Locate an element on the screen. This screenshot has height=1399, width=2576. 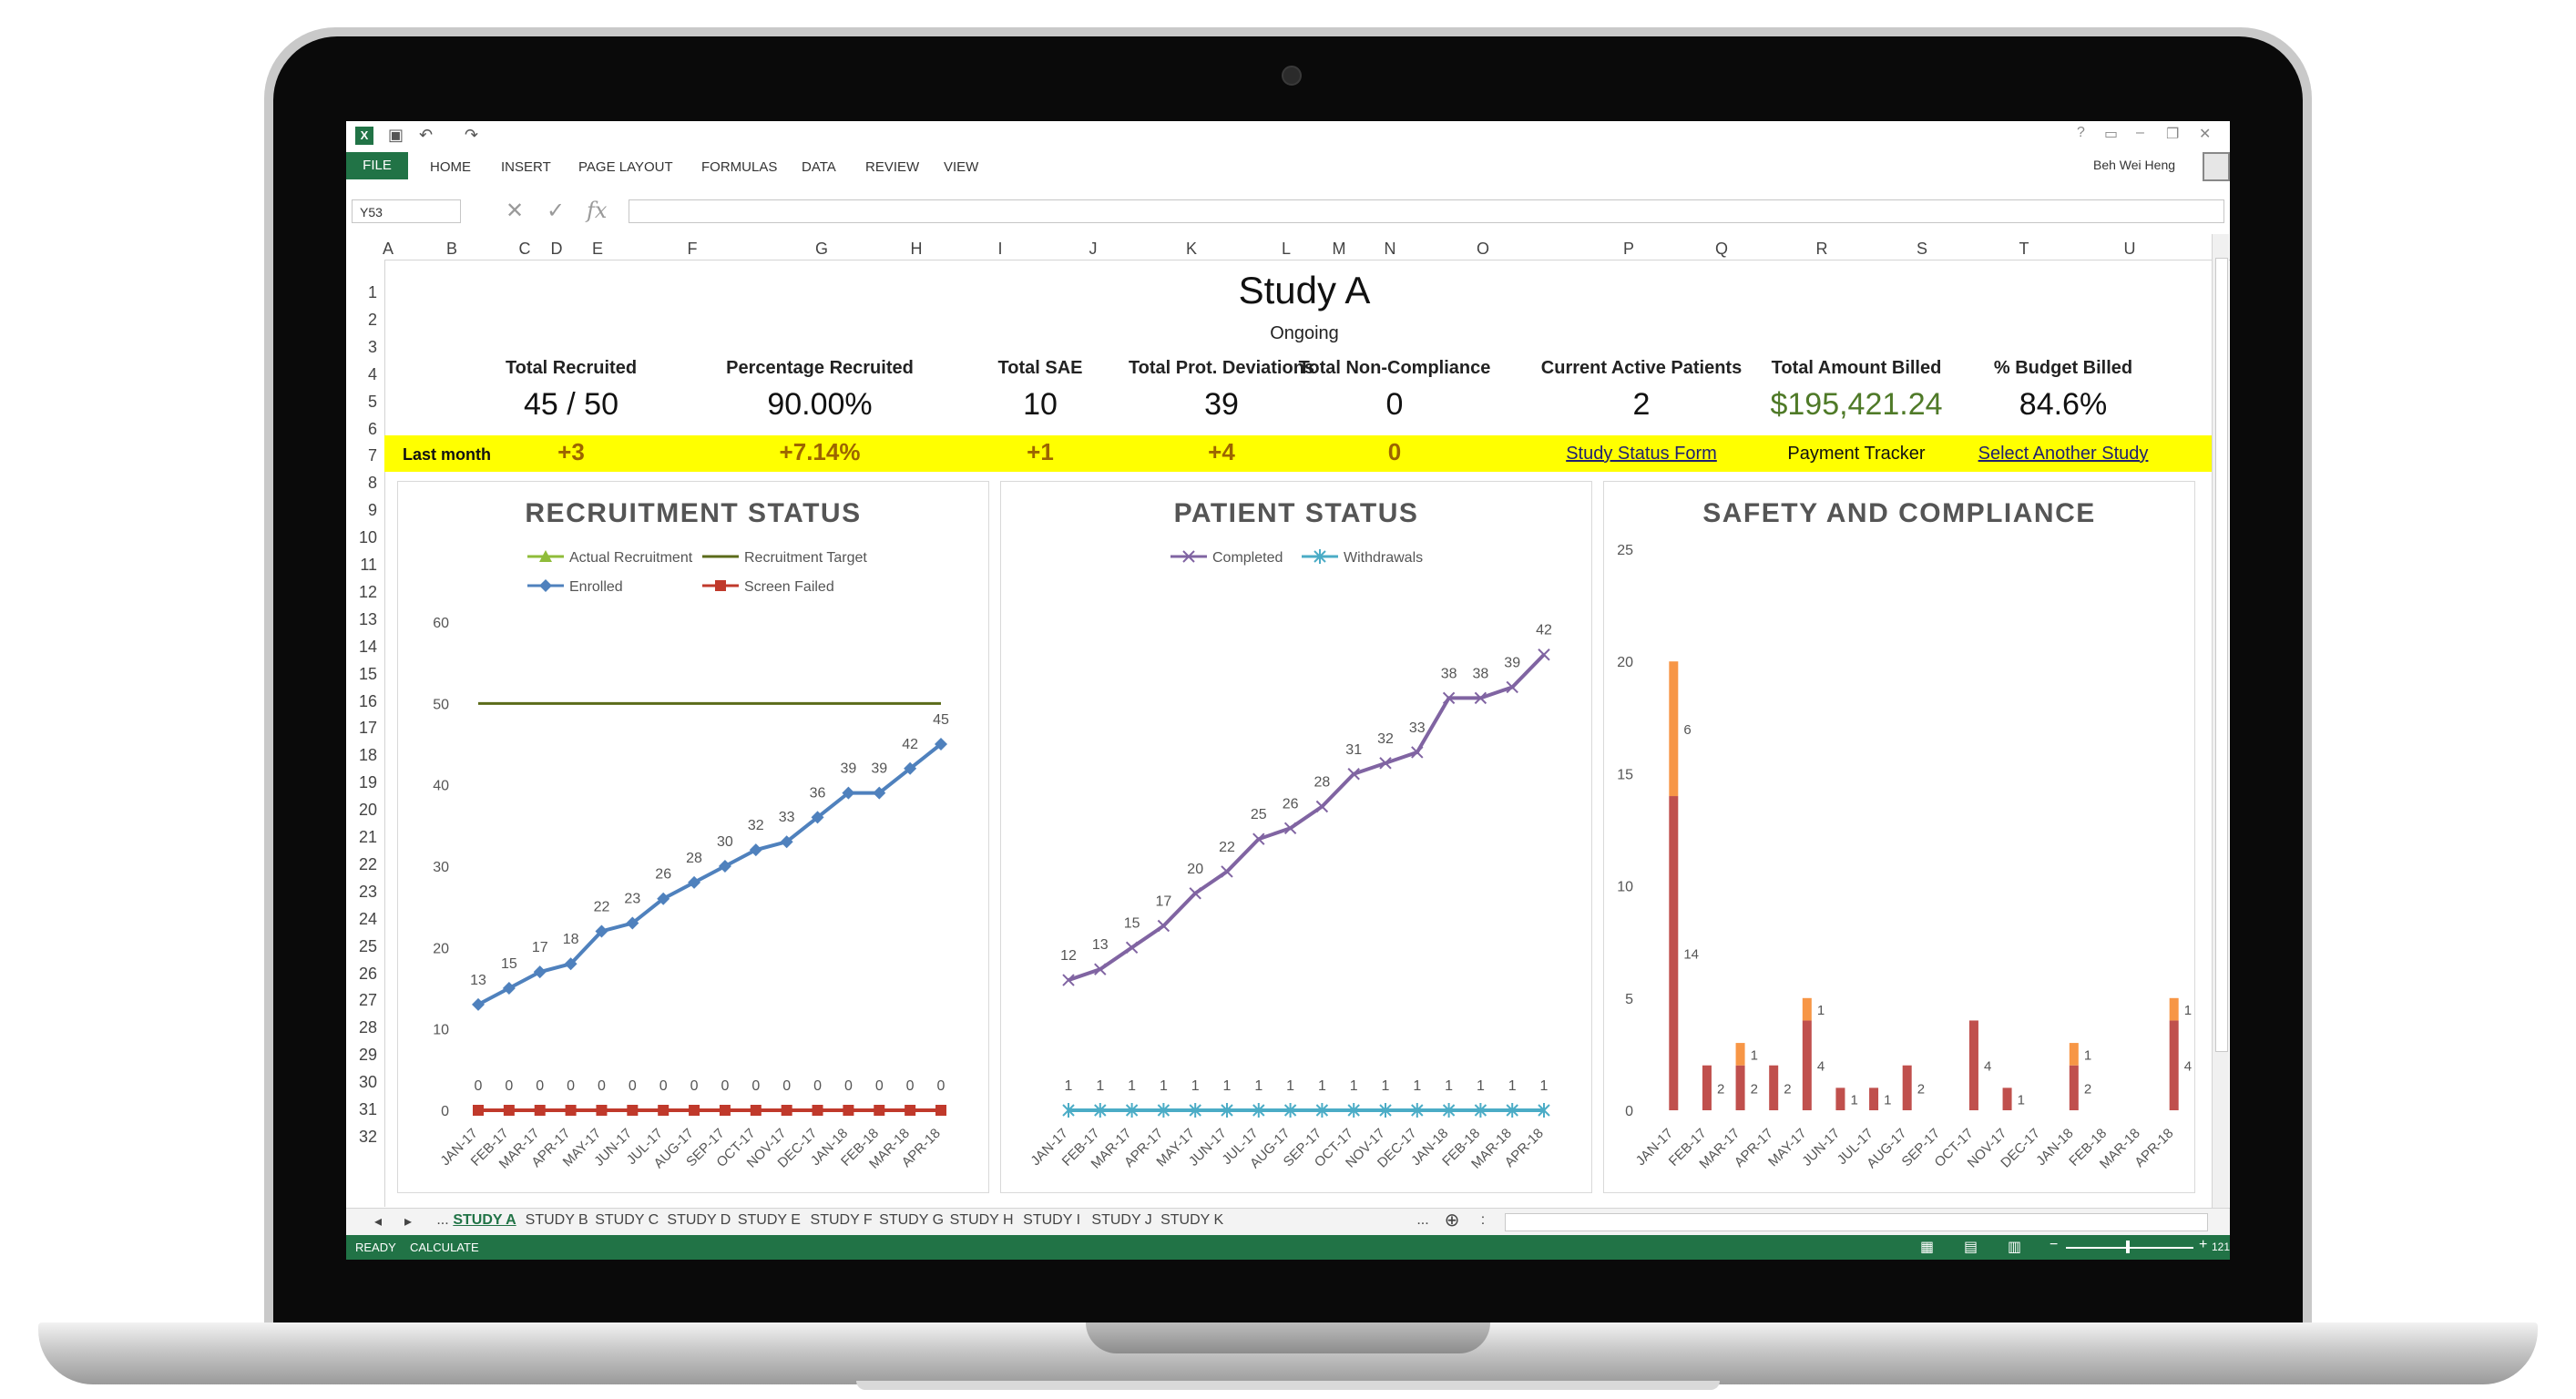
row-header-7: 7 is located at coordinates (373, 455).